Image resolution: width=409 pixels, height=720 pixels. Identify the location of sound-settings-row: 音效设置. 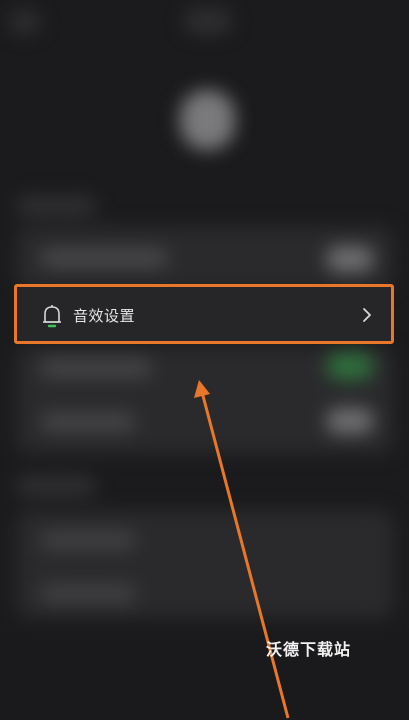
(204, 314).